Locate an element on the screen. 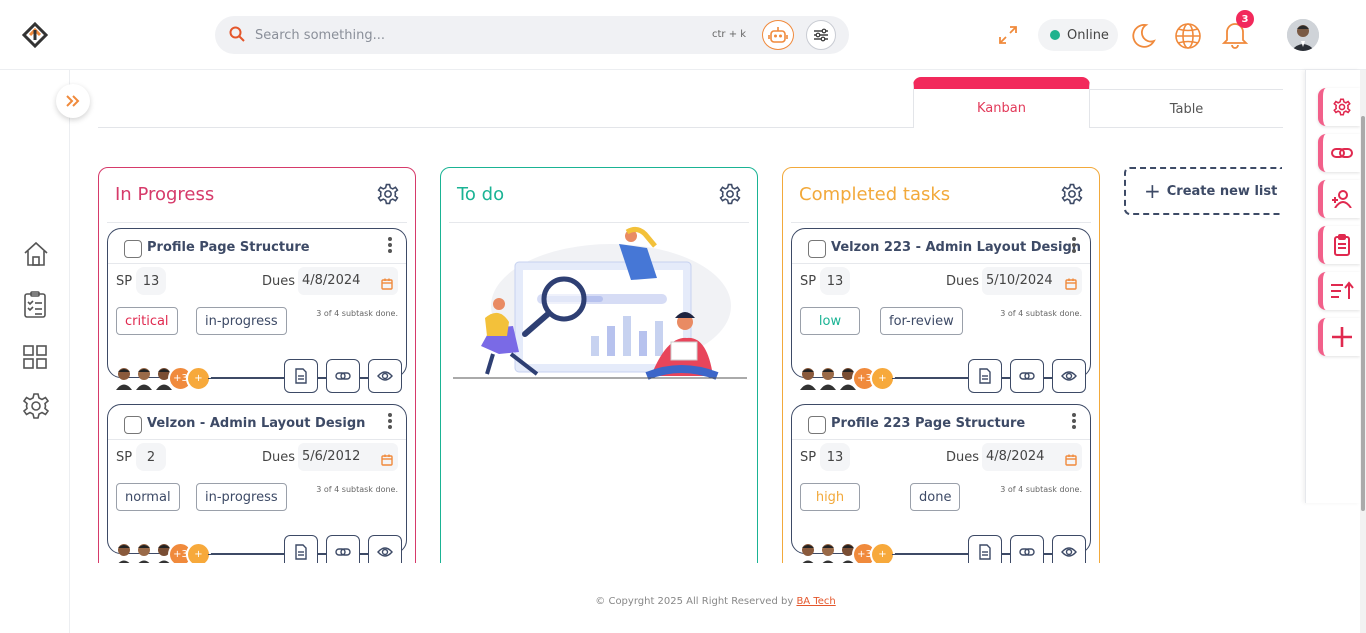 The image size is (1366, 633). empty-state-illustration is located at coordinates (600, 303).